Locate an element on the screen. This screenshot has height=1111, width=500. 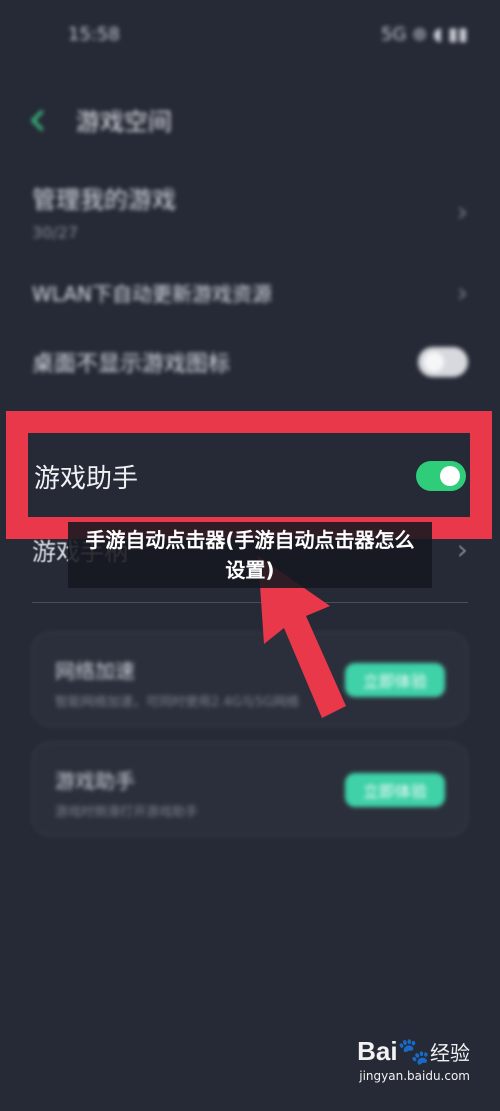
hide-desktop-icon-label: 桌面不显示游戏图标 is located at coordinates (131, 364).